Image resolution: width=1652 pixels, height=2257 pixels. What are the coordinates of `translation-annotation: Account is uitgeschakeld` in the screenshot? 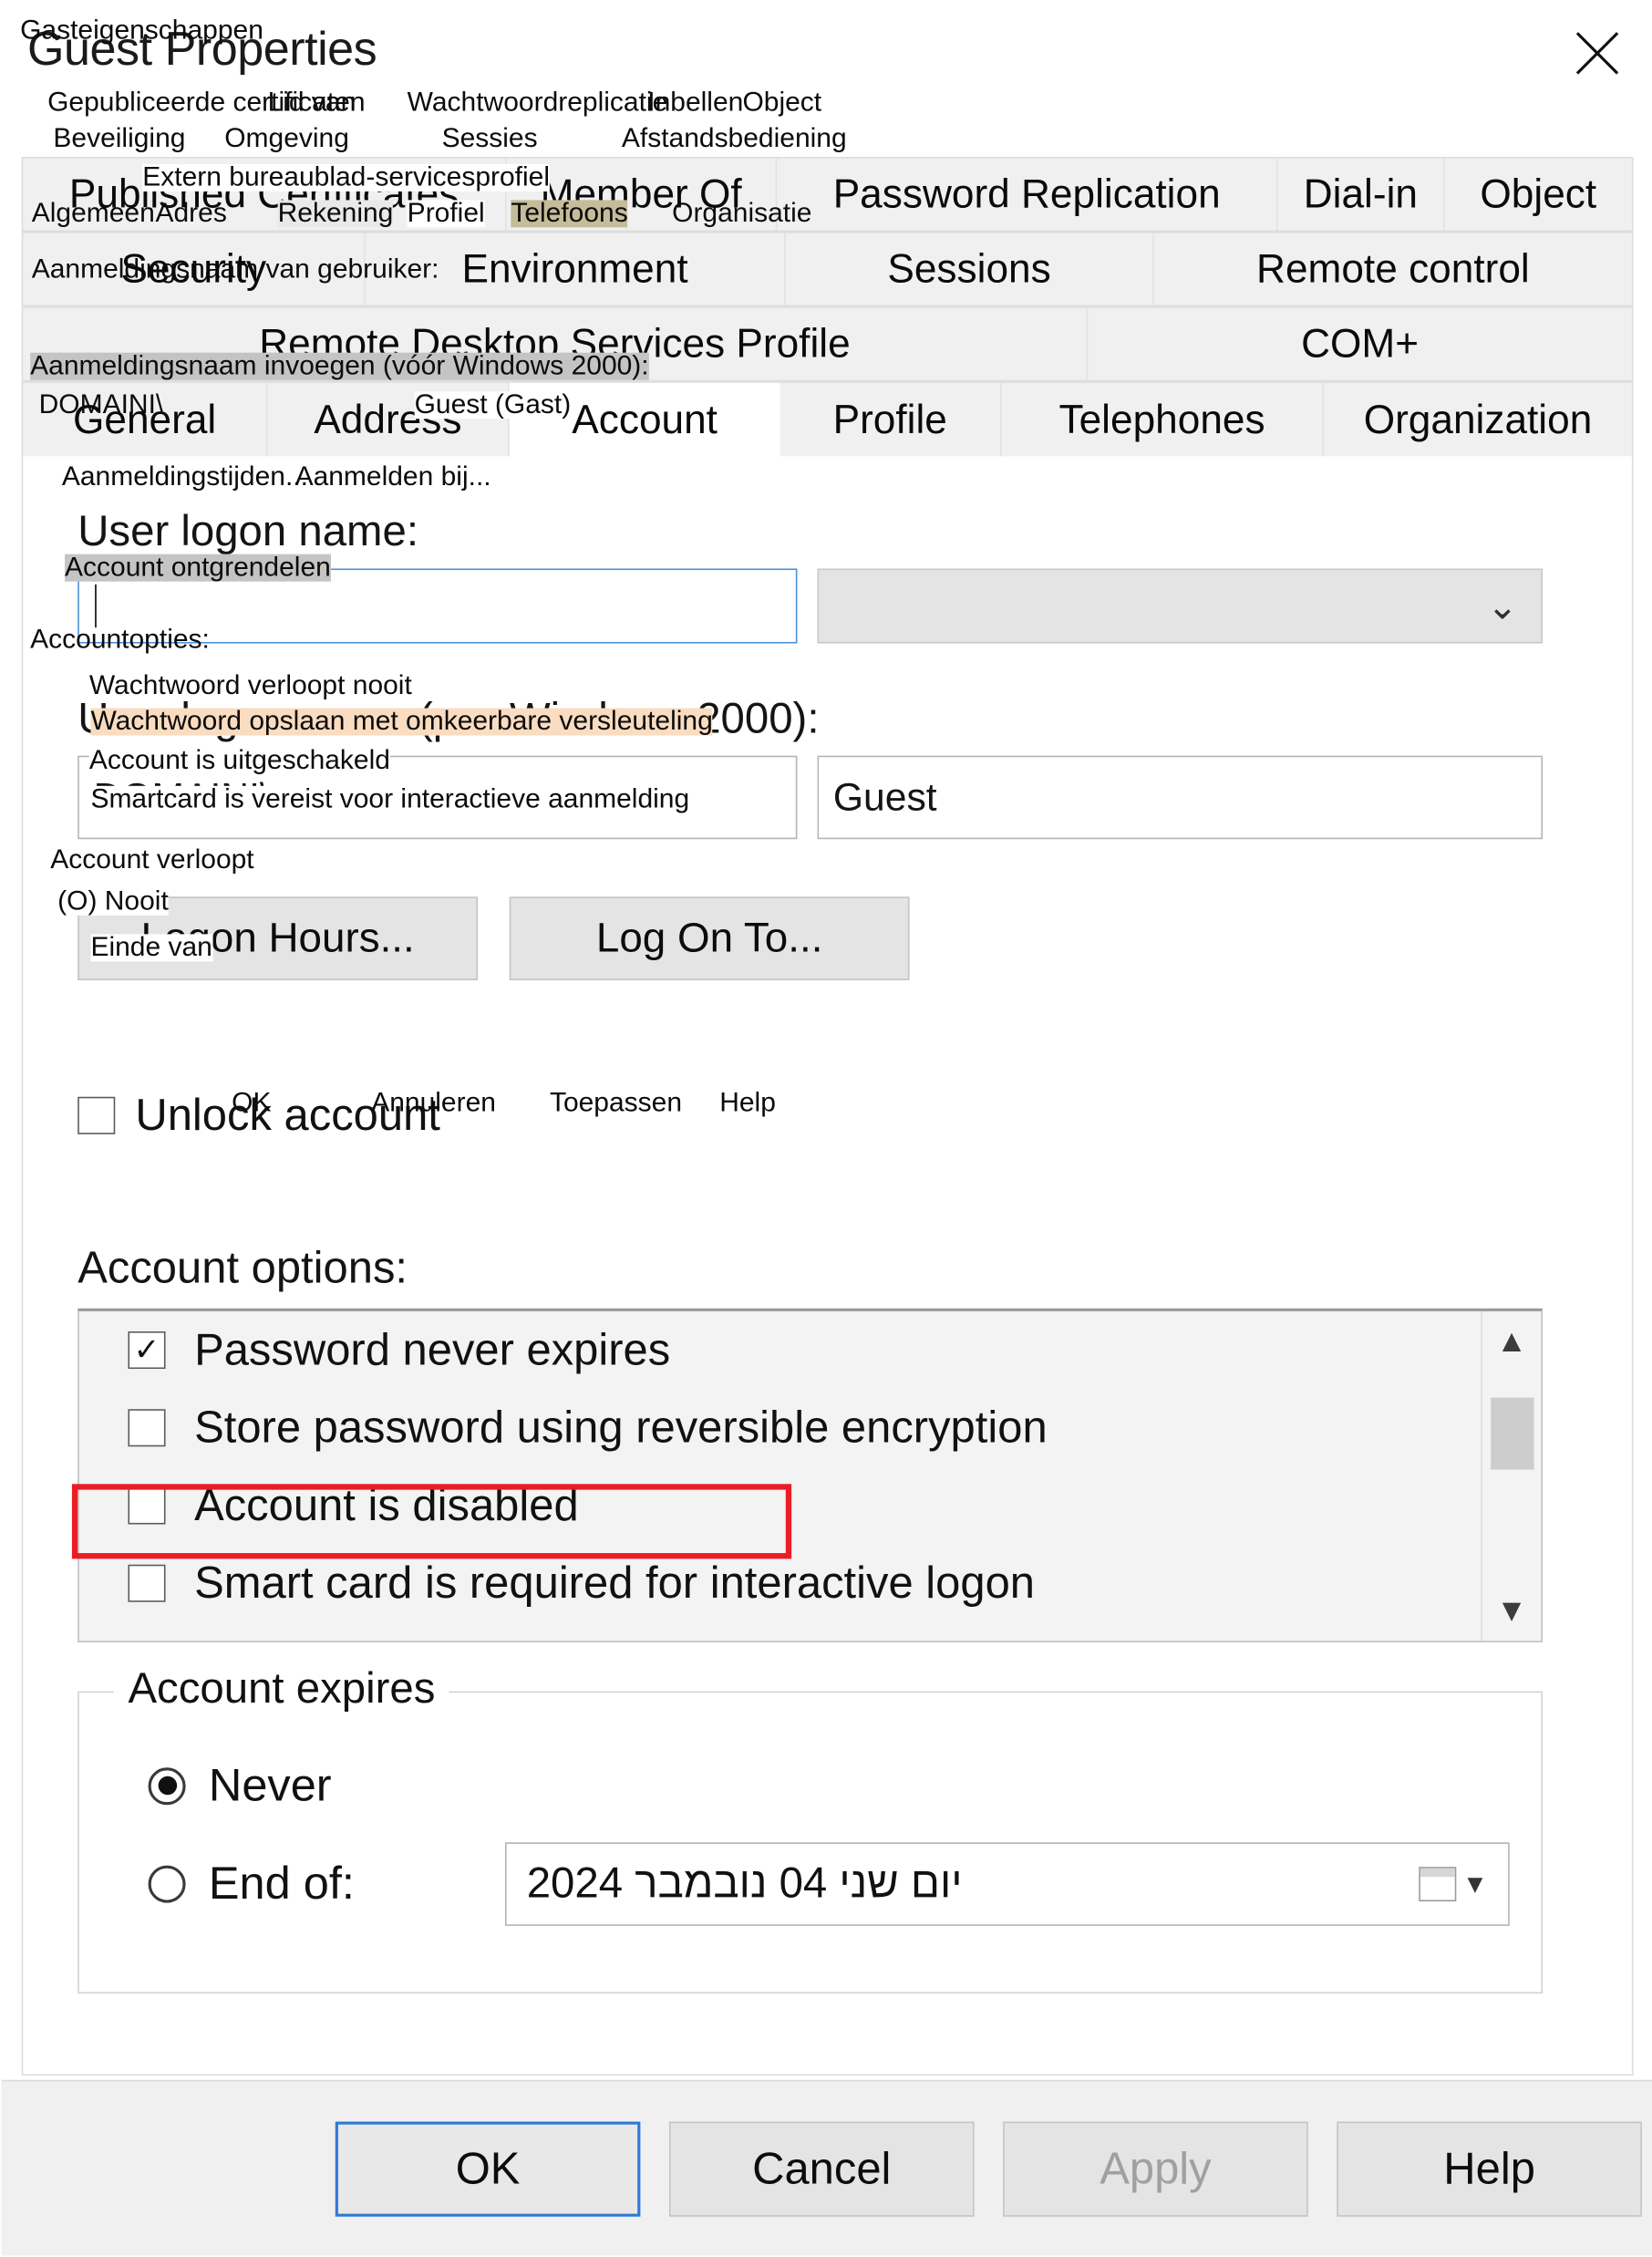 It's located at (239, 760).